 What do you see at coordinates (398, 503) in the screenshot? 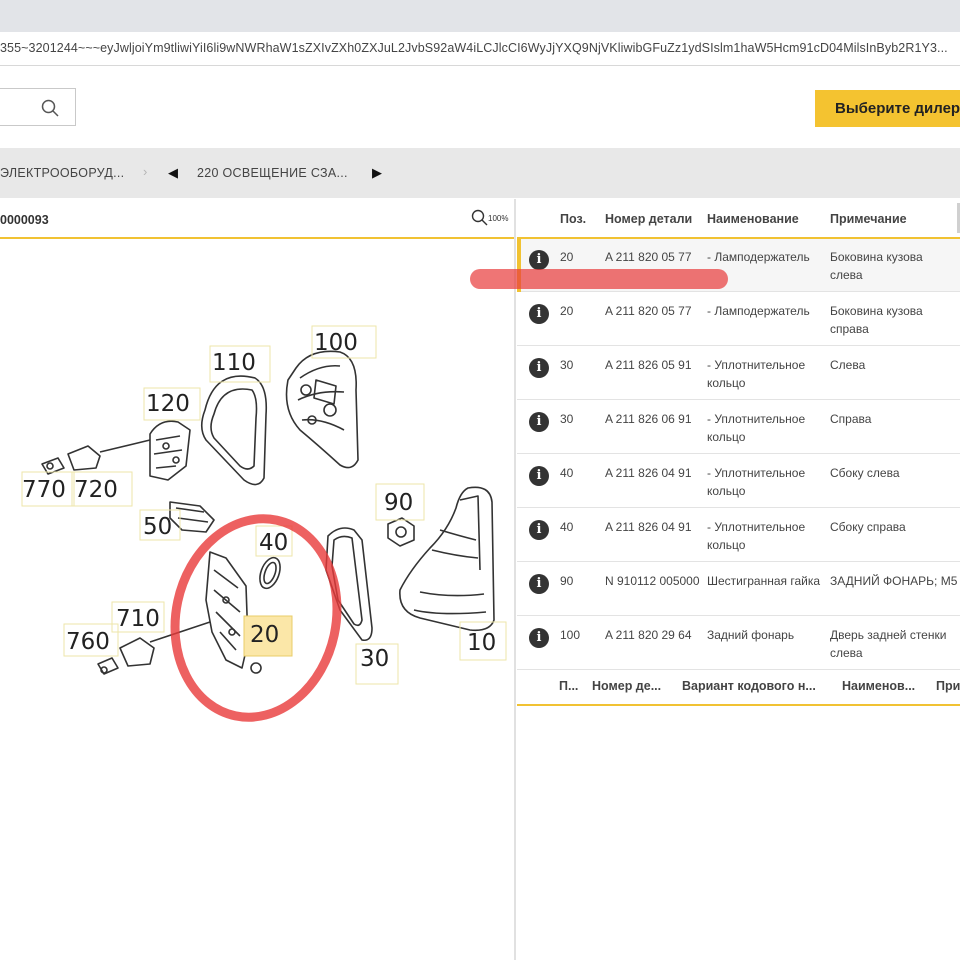
I see `callout-90: 90` at bounding box center [398, 503].